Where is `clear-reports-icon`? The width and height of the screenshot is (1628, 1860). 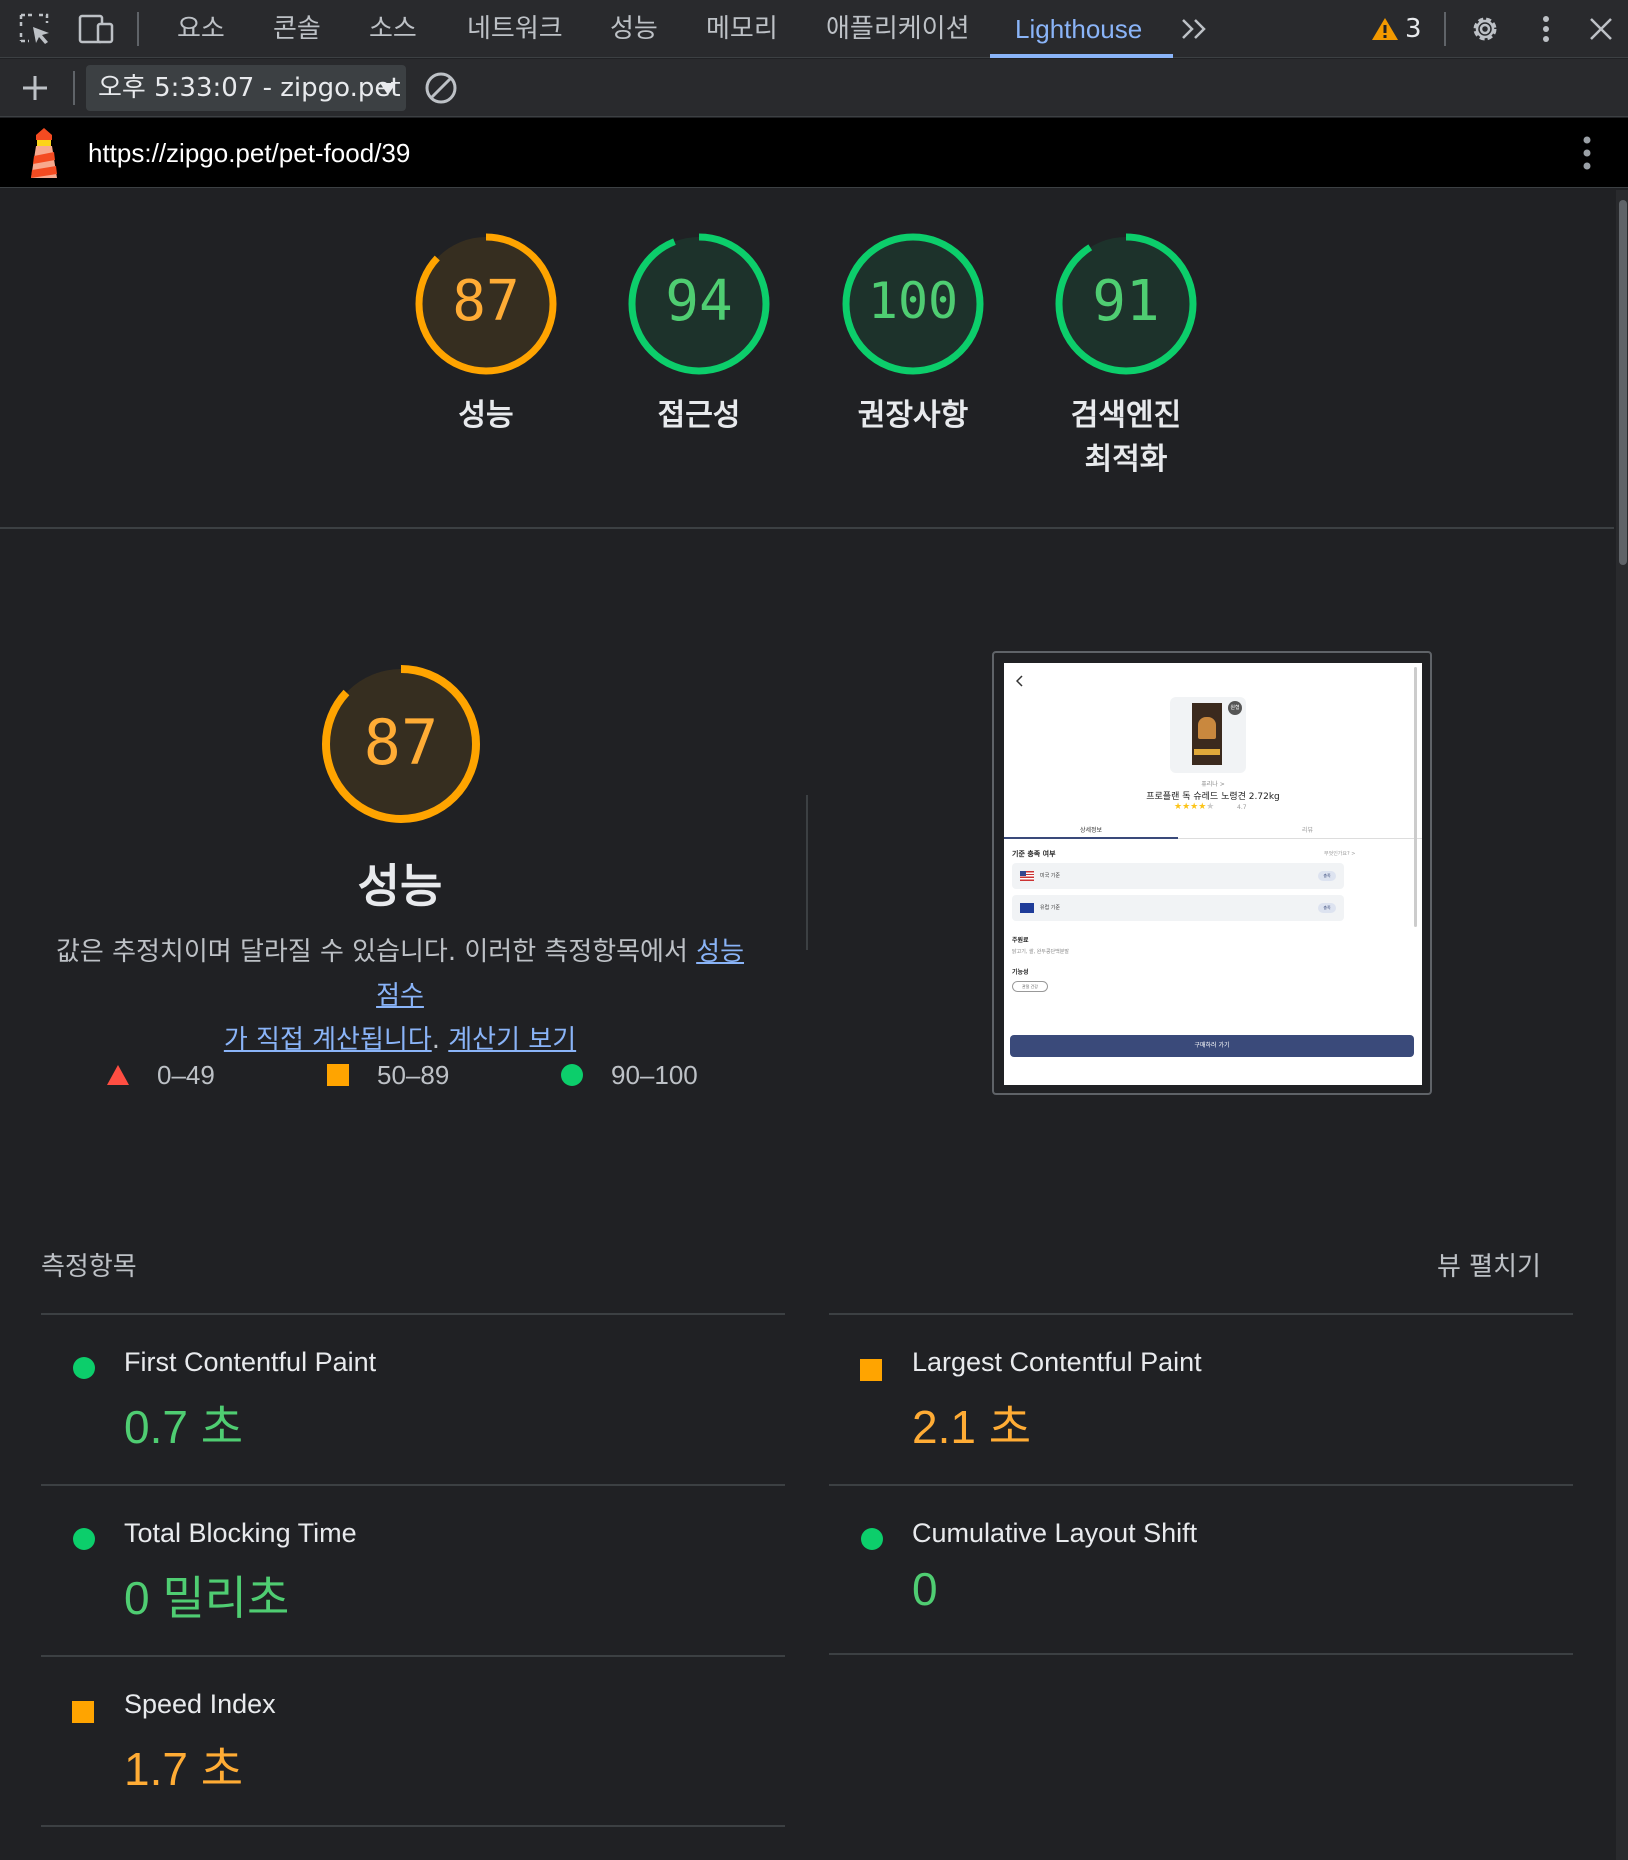 clear-reports-icon is located at coordinates (441, 88).